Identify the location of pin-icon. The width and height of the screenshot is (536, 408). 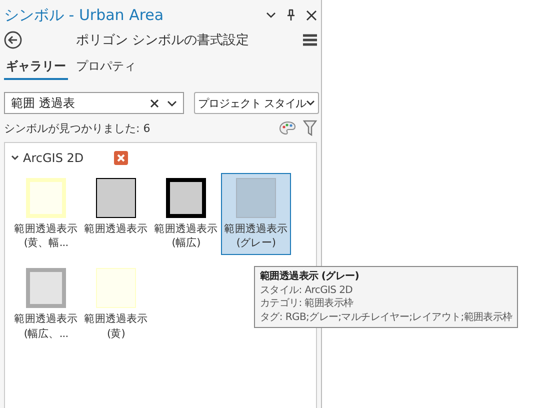
(291, 15).